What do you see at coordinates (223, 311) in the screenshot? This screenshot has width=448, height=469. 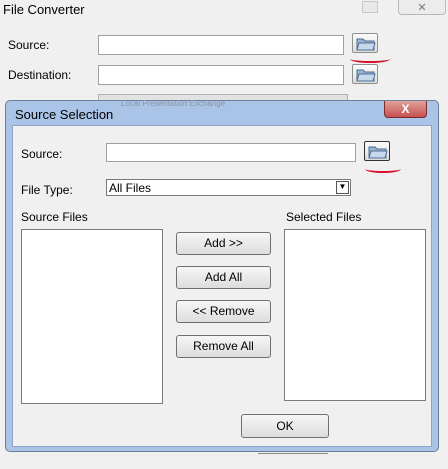 I see `remove-button: << Remove` at bounding box center [223, 311].